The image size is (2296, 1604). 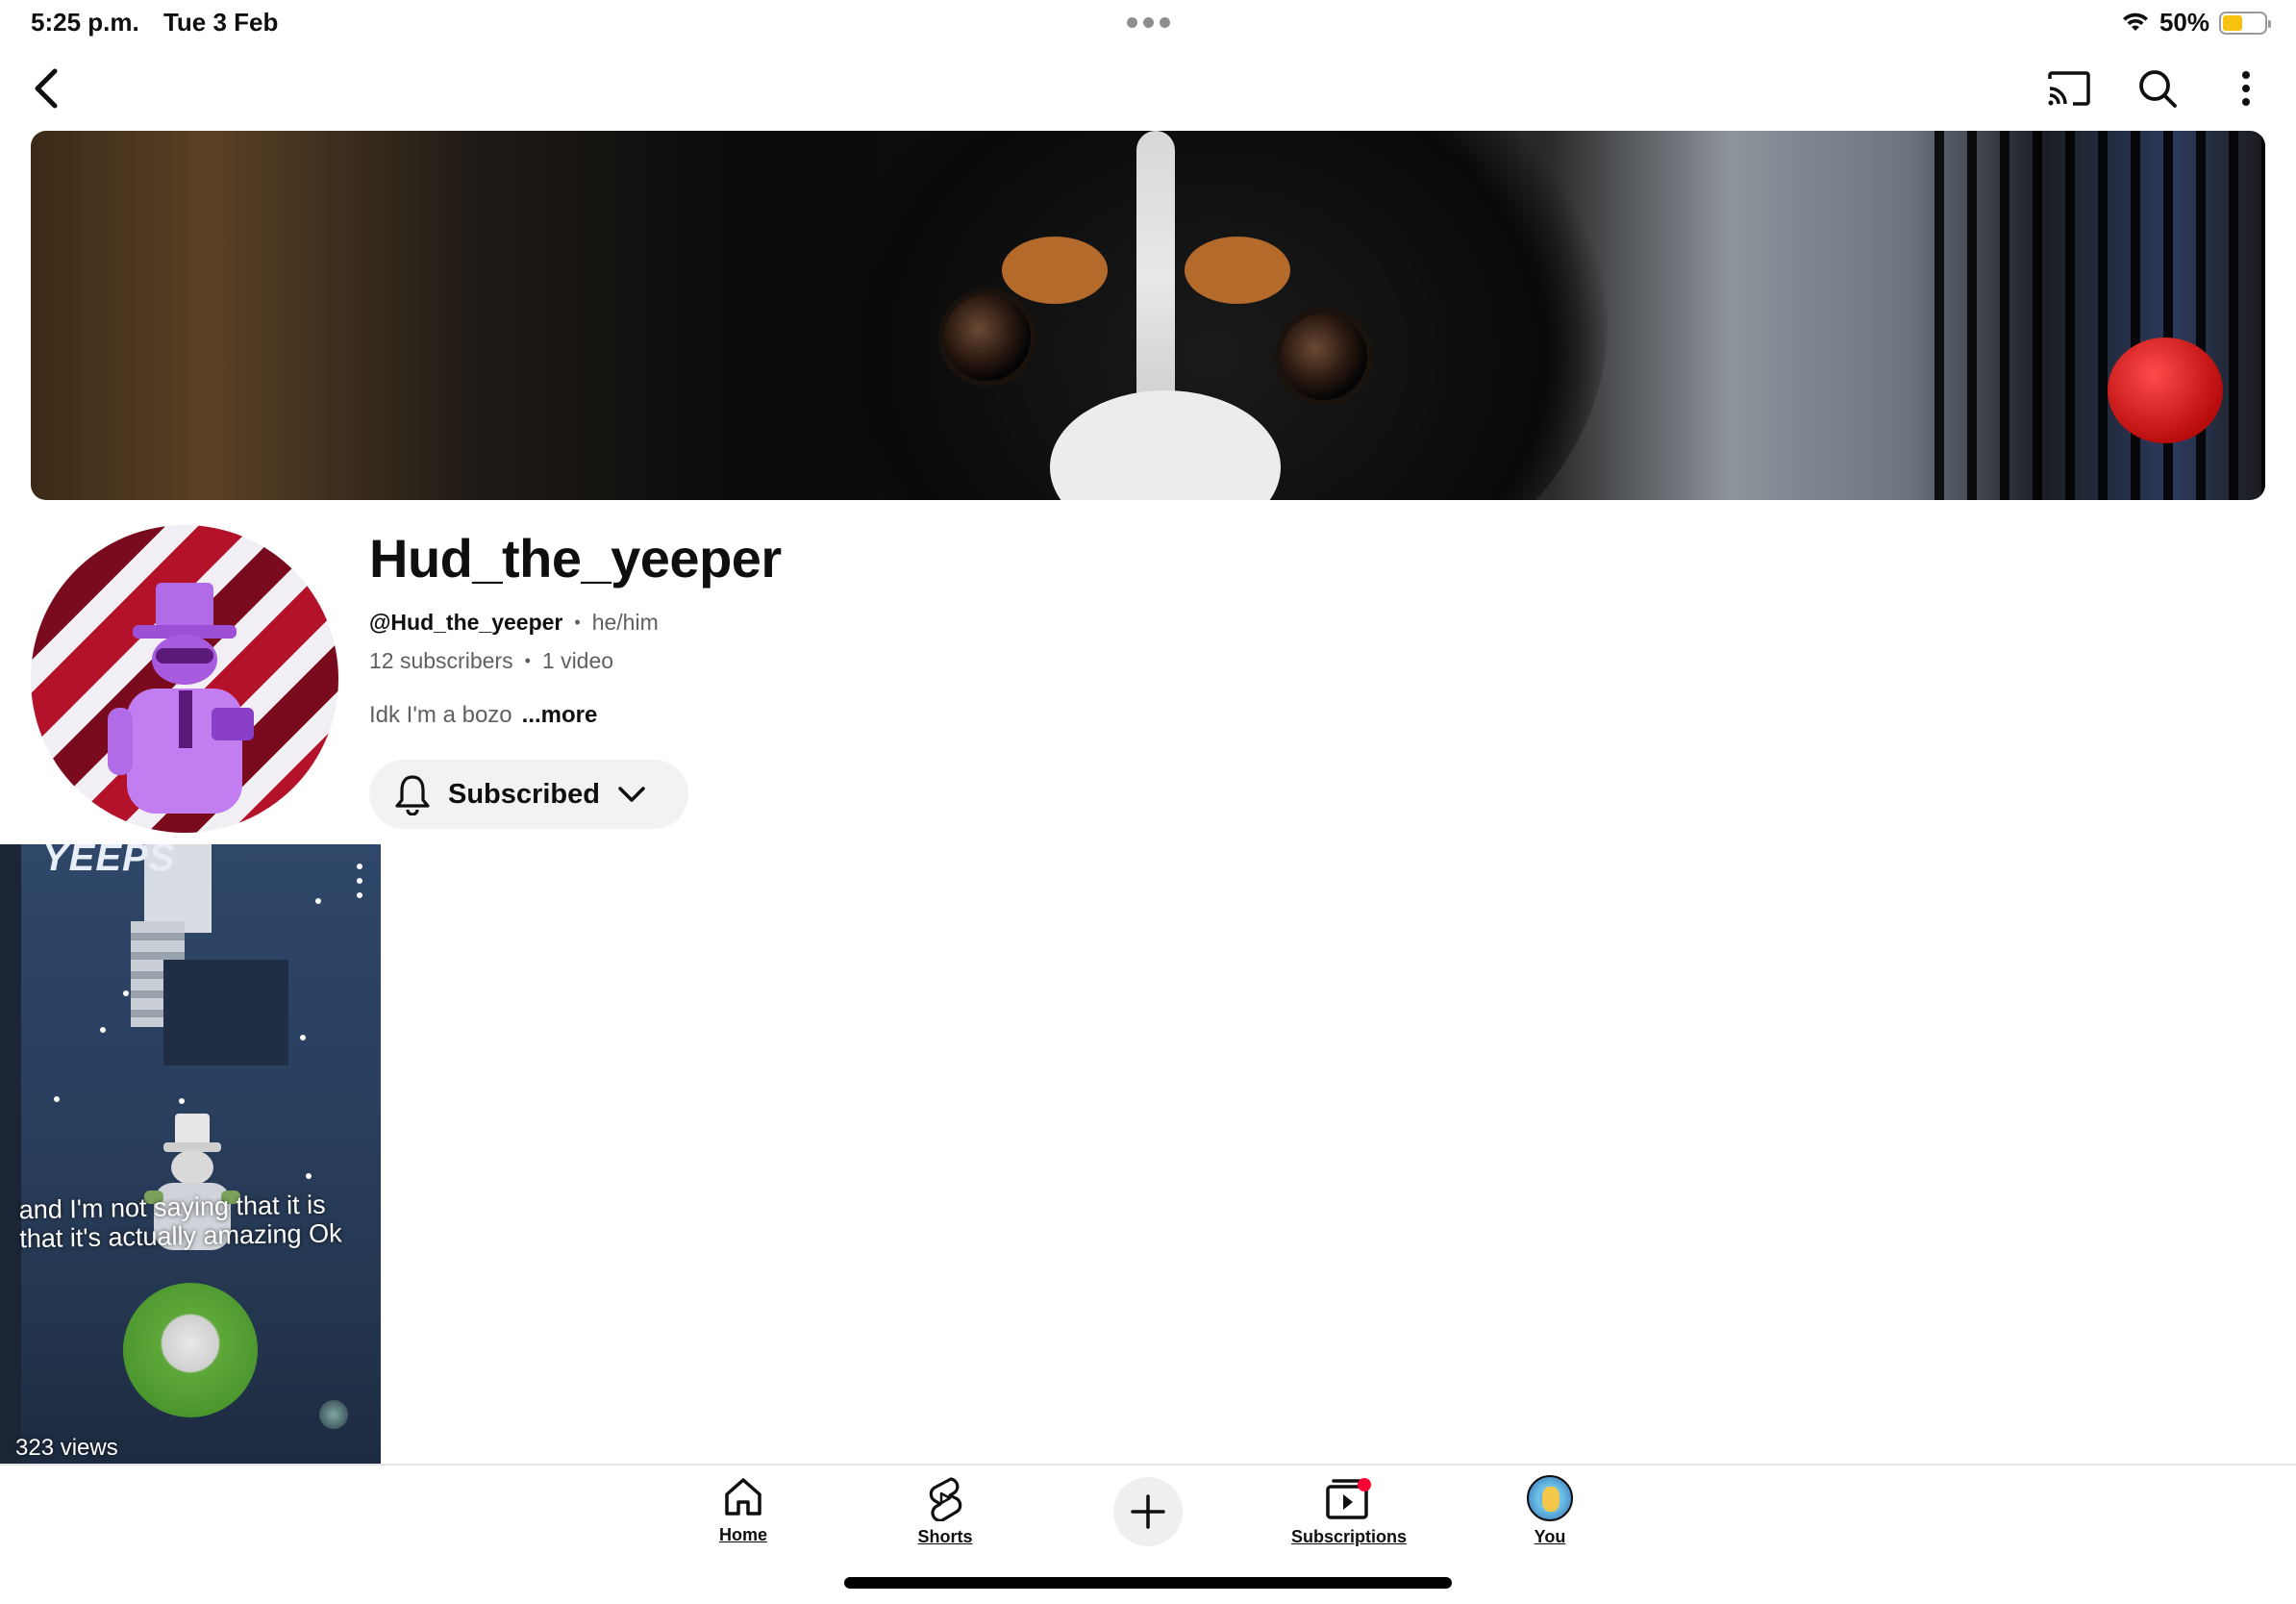 I want to click on channel-handle: @Hud_the_yeeper, so click(x=465, y=623).